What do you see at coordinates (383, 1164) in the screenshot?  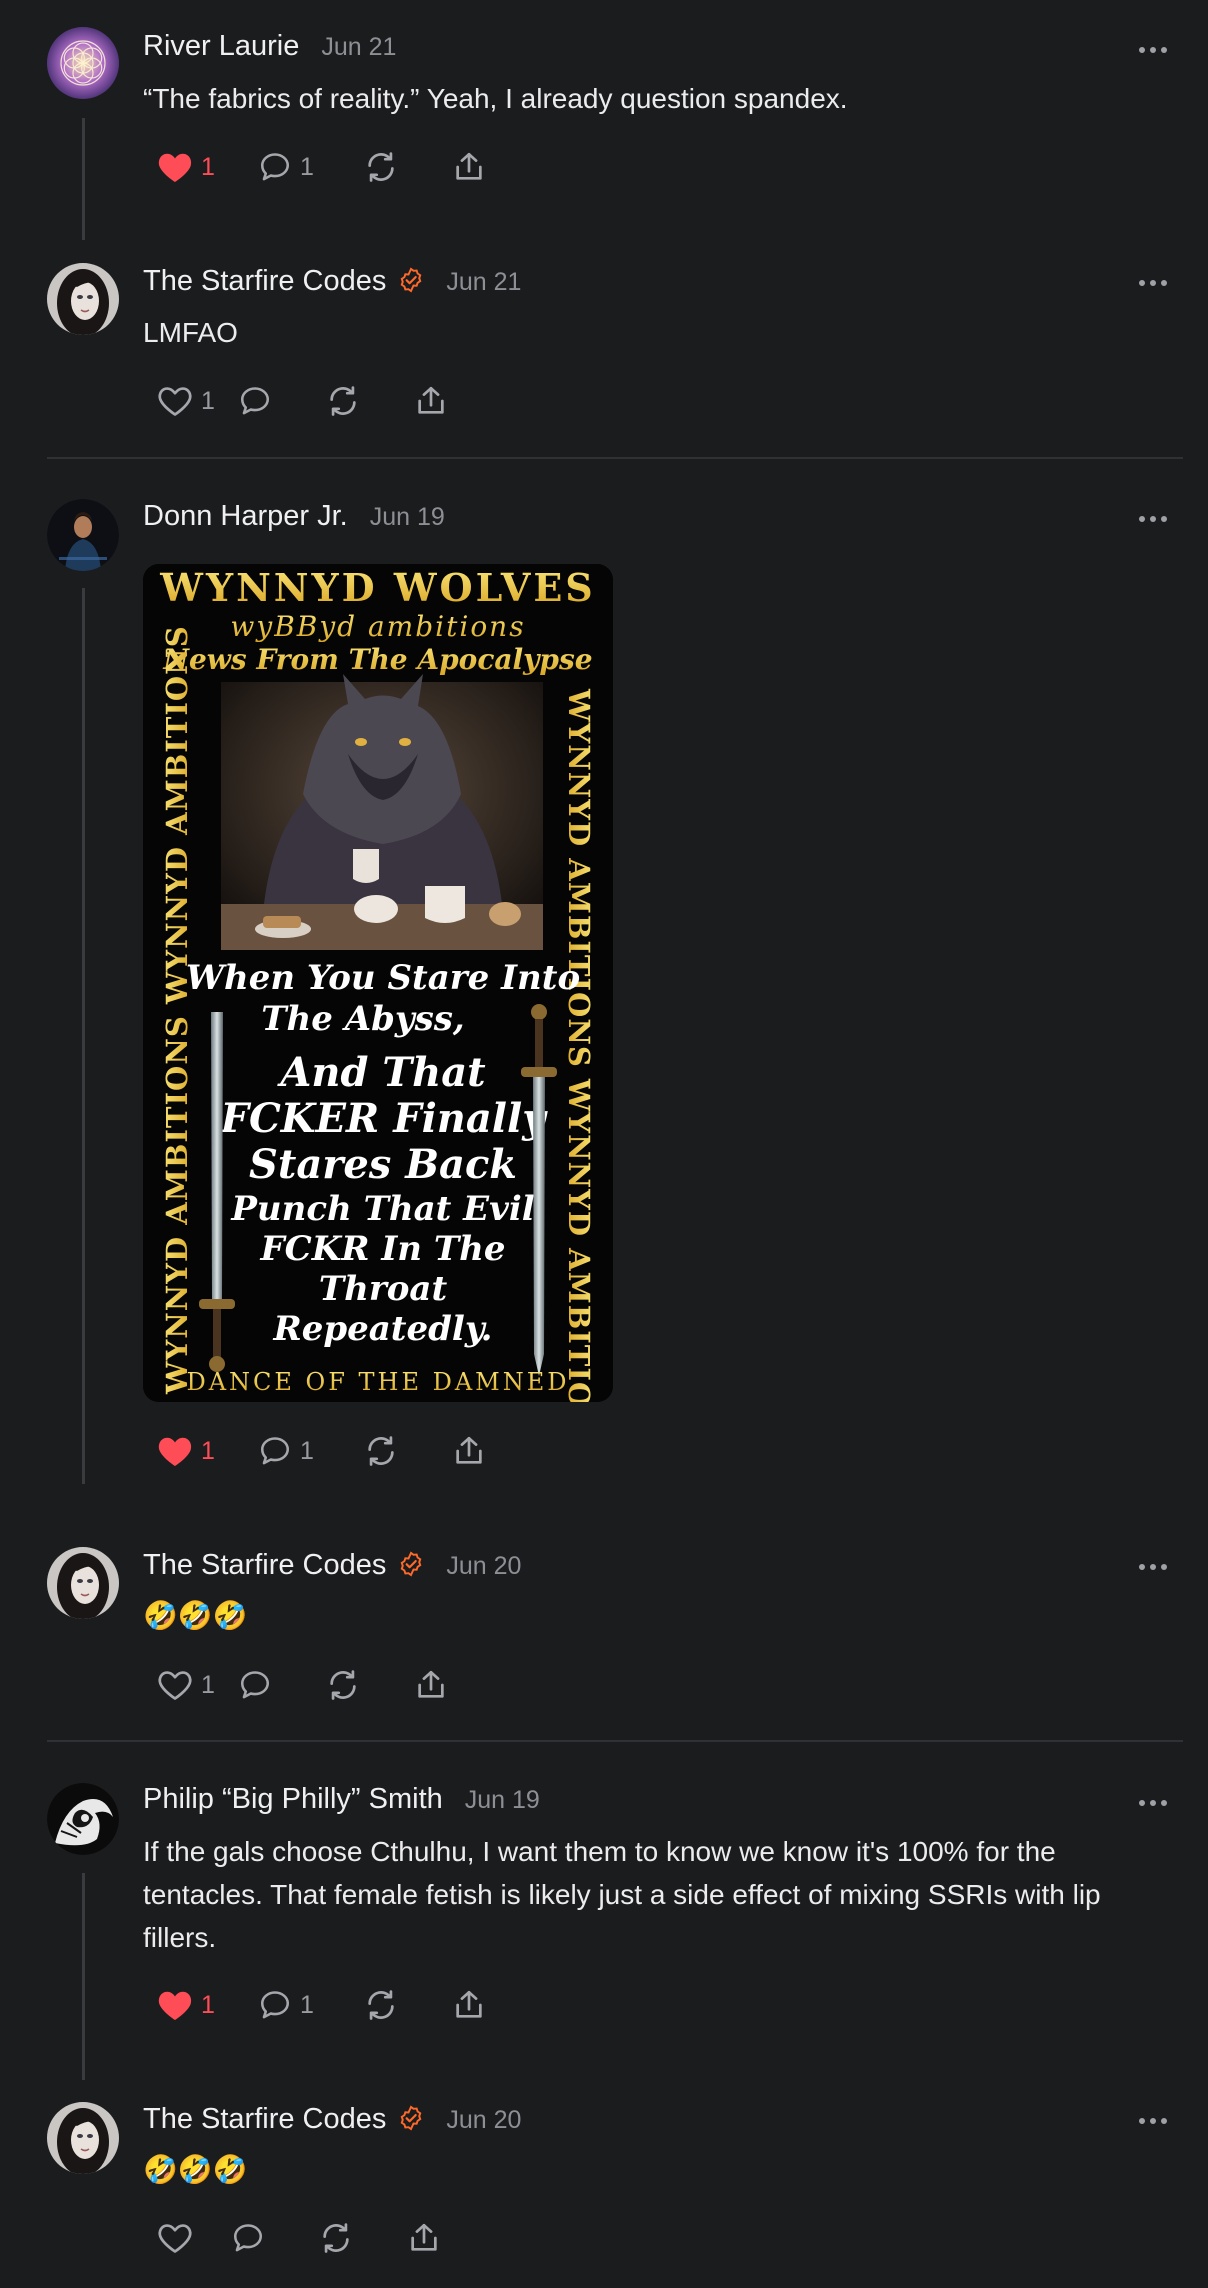 I see `poster-line-5: Stares Back` at bounding box center [383, 1164].